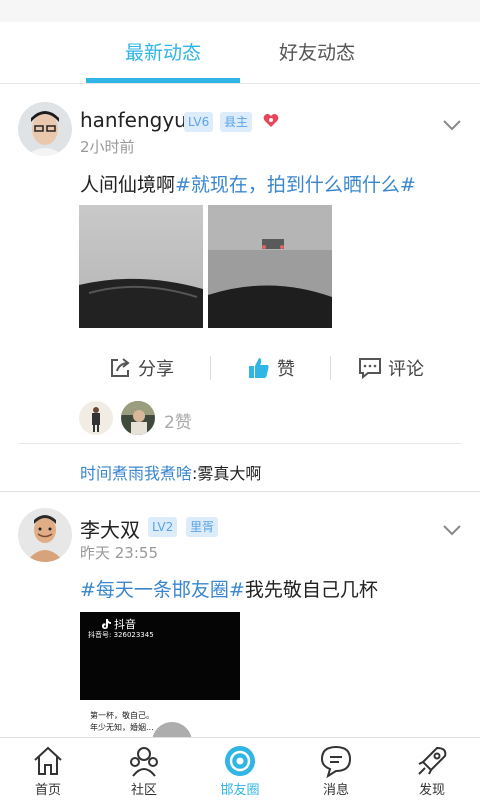 The width and height of the screenshot is (480, 800). I want to click on nav-discover: 发现, so click(432, 769).